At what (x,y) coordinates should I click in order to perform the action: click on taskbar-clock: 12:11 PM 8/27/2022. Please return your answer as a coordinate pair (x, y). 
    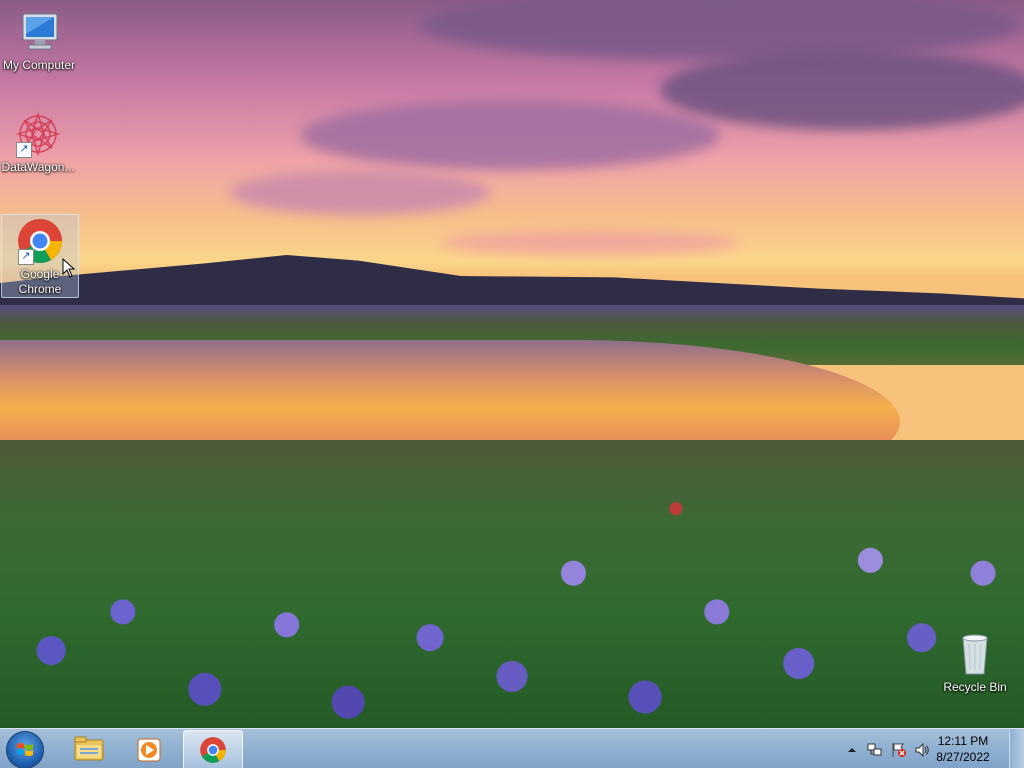
    Looking at the image, I should click on (963, 749).